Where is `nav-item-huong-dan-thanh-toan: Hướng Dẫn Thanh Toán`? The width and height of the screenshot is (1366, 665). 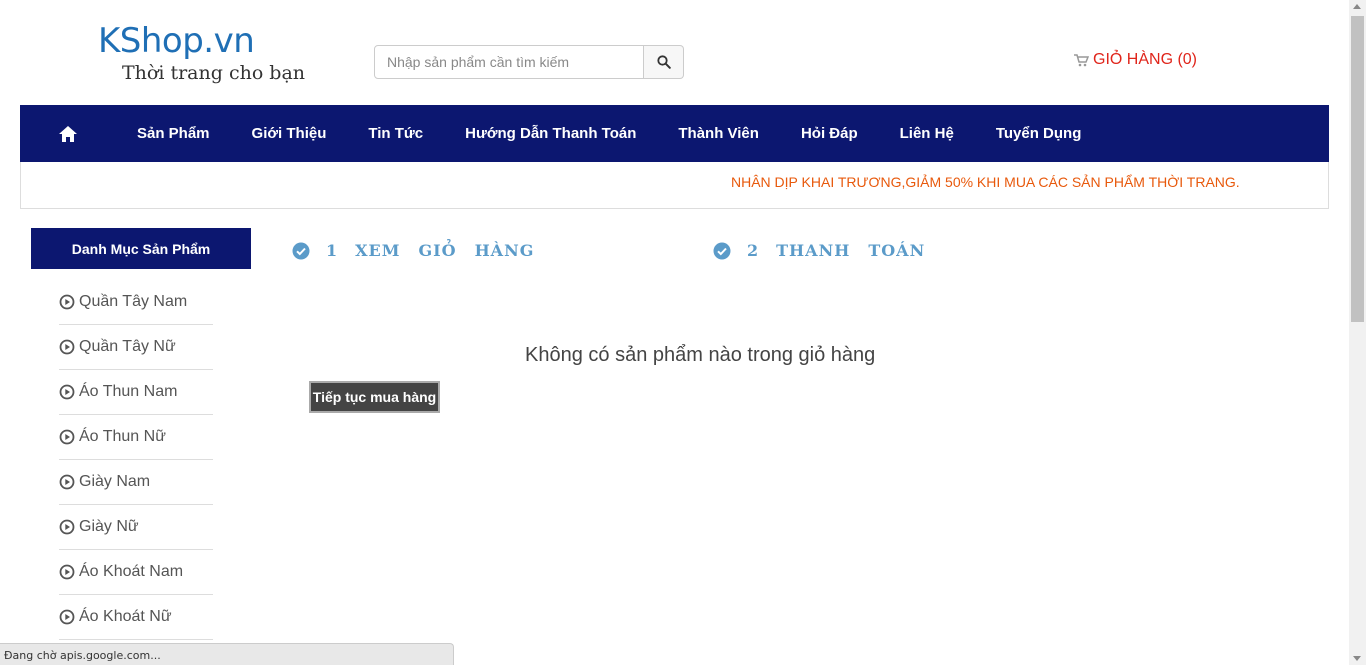 nav-item-huong-dan-thanh-toan: Hướng Dẫn Thanh Toán is located at coordinates (550, 133).